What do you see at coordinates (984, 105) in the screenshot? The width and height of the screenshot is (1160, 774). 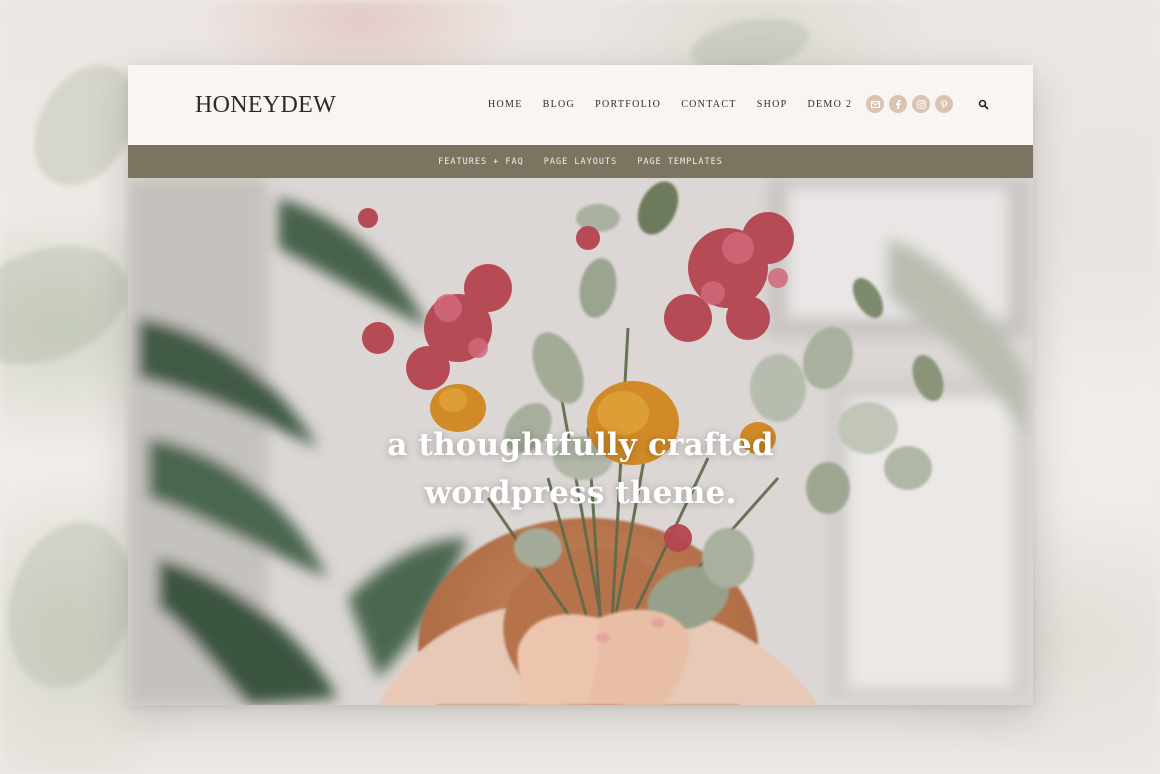 I see `search-icon` at bounding box center [984, 105].